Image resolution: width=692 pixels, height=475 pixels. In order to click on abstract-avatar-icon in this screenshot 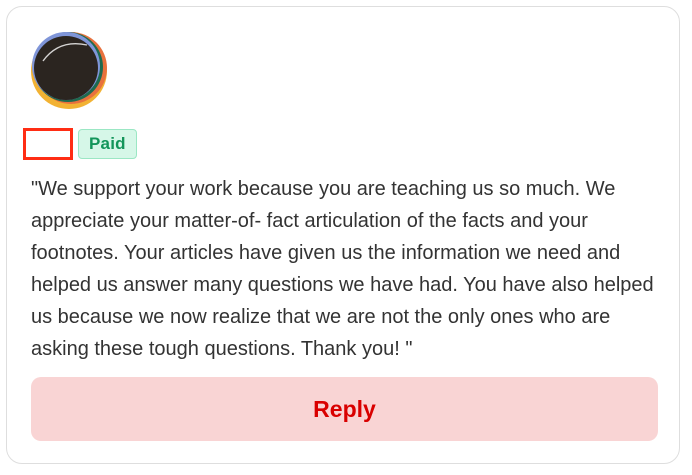, I will do `click(69, 70)`.